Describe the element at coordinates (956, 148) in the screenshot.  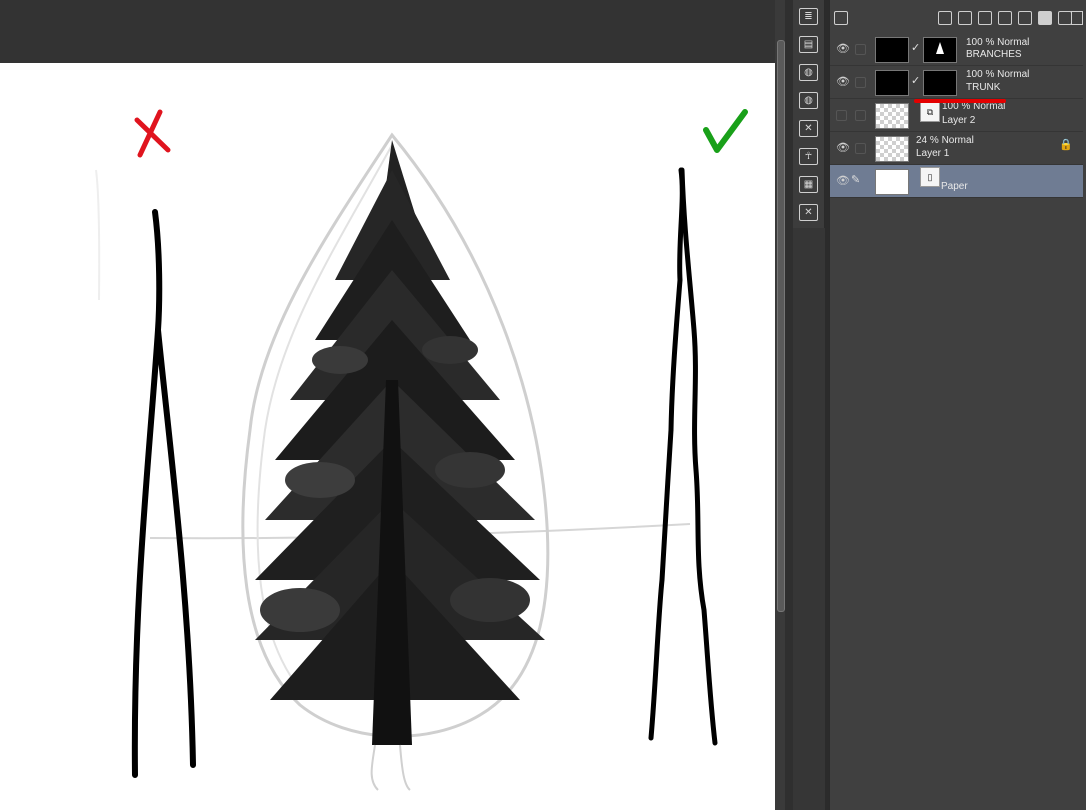
I see `layer-row-layer-1: 👁 24 % Normal Layer 1 🔒` at that location.